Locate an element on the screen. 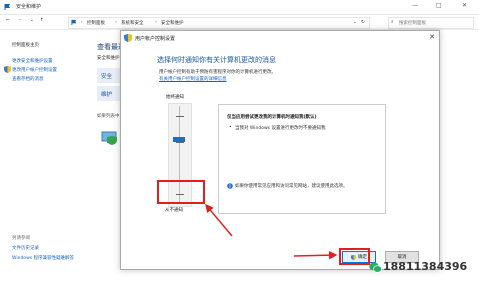  search-icon: ⌕ is located at coordinates (392, 22).